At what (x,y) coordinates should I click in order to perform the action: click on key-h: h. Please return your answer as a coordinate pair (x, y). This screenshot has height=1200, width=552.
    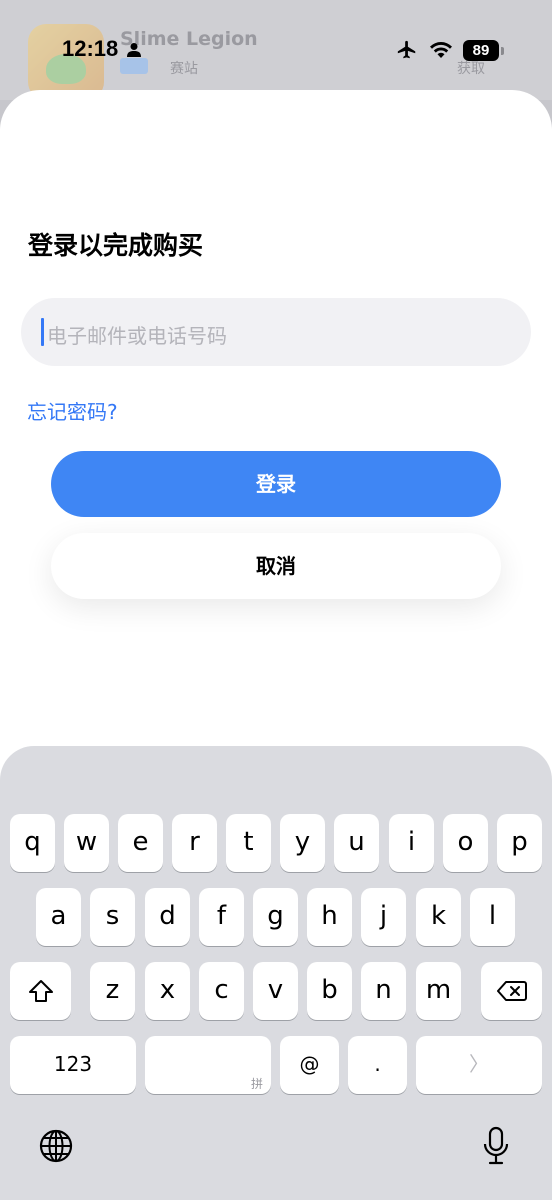
    Looking at the image, I should click on (329, 917).